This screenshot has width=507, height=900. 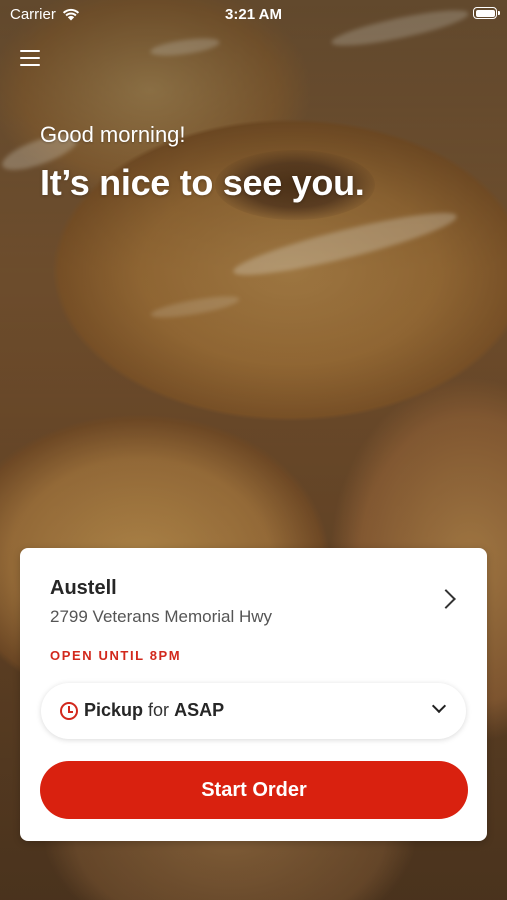 I want to click on order-connector: for, so click(x=159, y=710).